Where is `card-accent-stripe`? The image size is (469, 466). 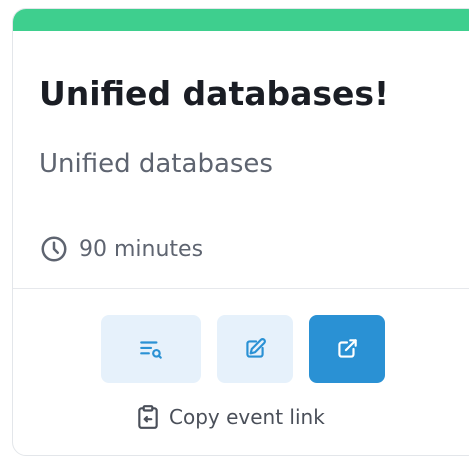
card-accent-stripe is located at coordinates (241, 20).